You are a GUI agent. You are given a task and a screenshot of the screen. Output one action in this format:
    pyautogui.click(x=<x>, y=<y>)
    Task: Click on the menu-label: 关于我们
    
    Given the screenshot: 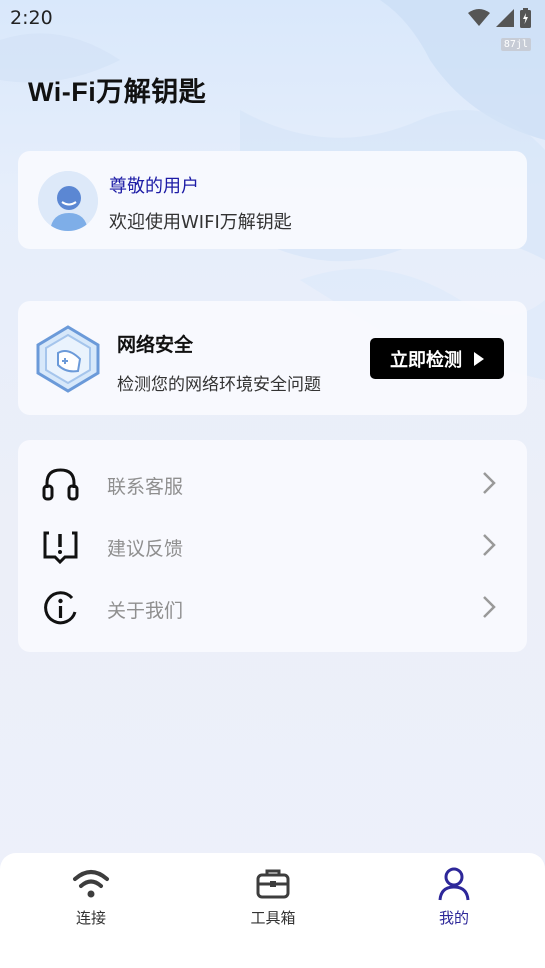 What is the action you would take?
    pyautogui.click(x=145, y=611)
    